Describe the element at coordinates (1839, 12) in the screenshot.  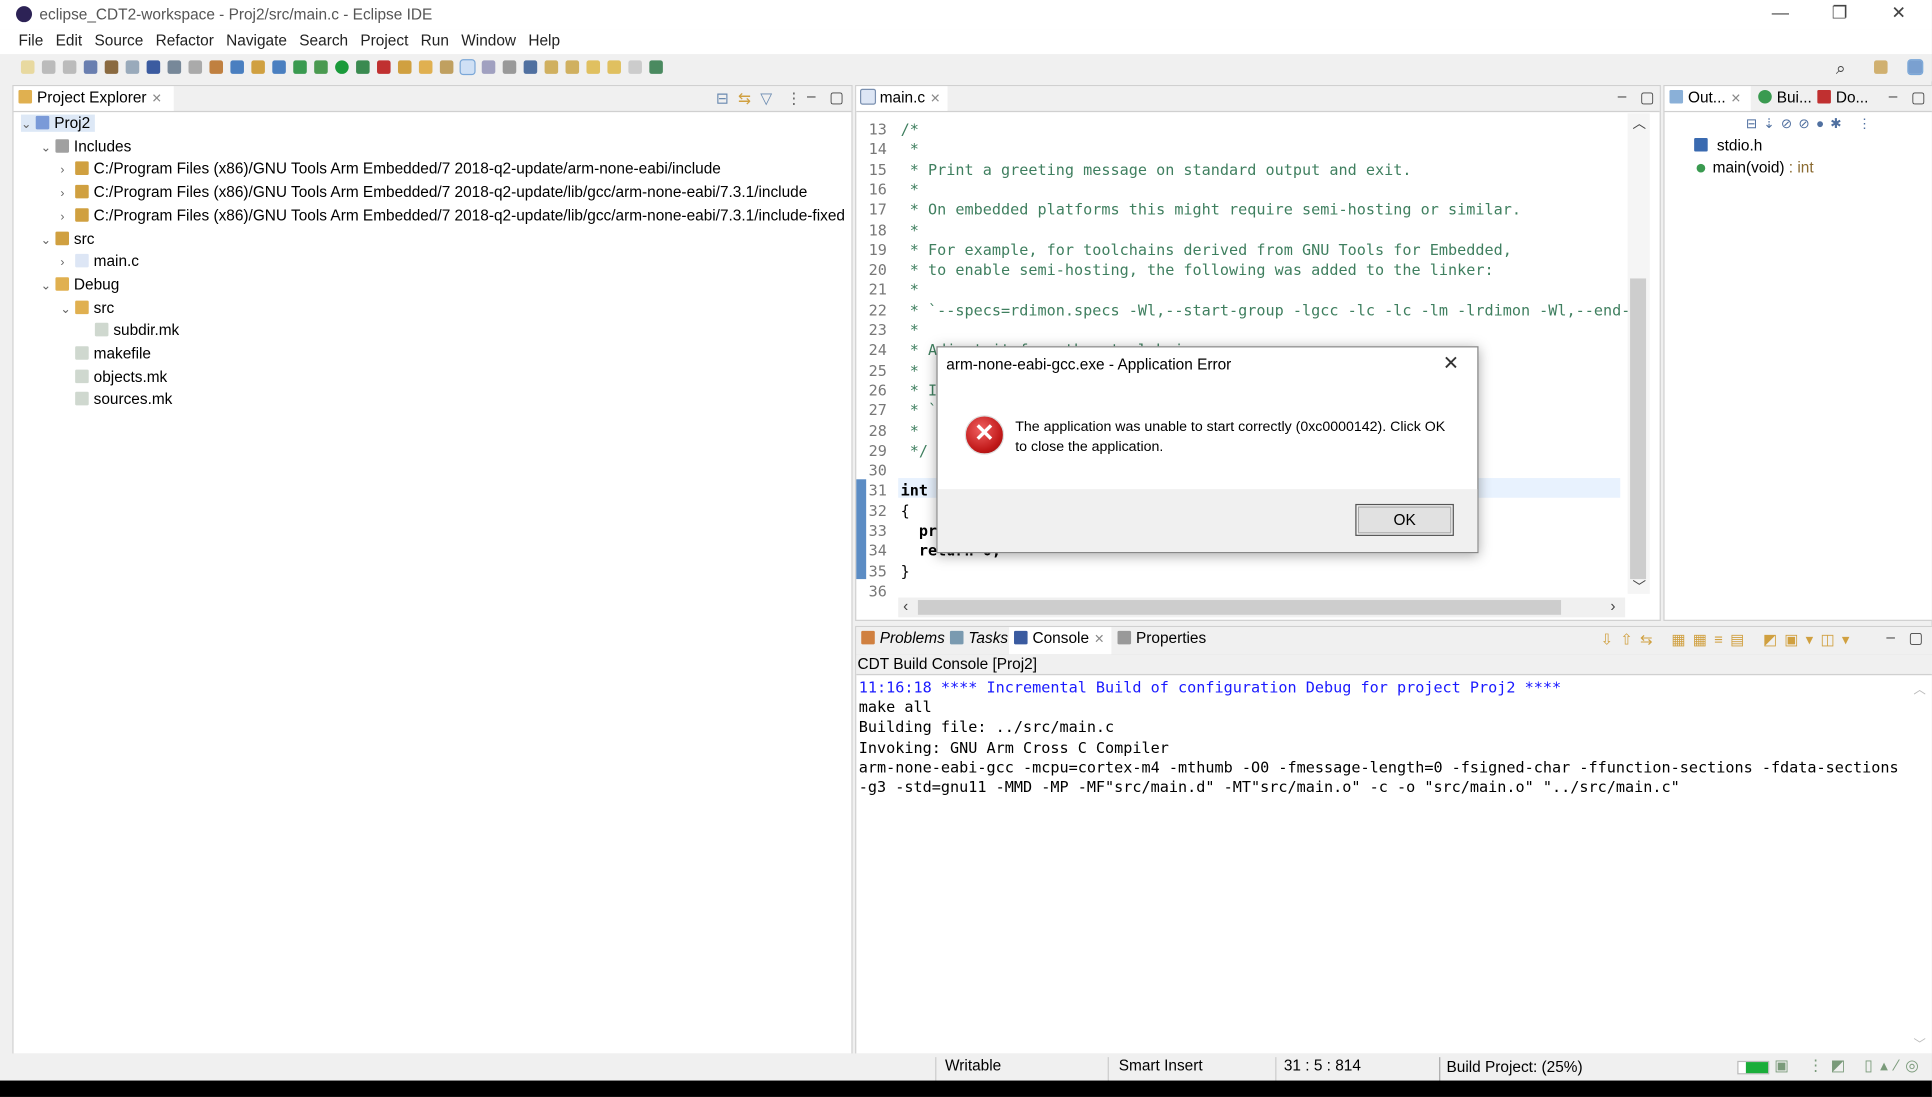
I see `restore-button: ❐` at that location.